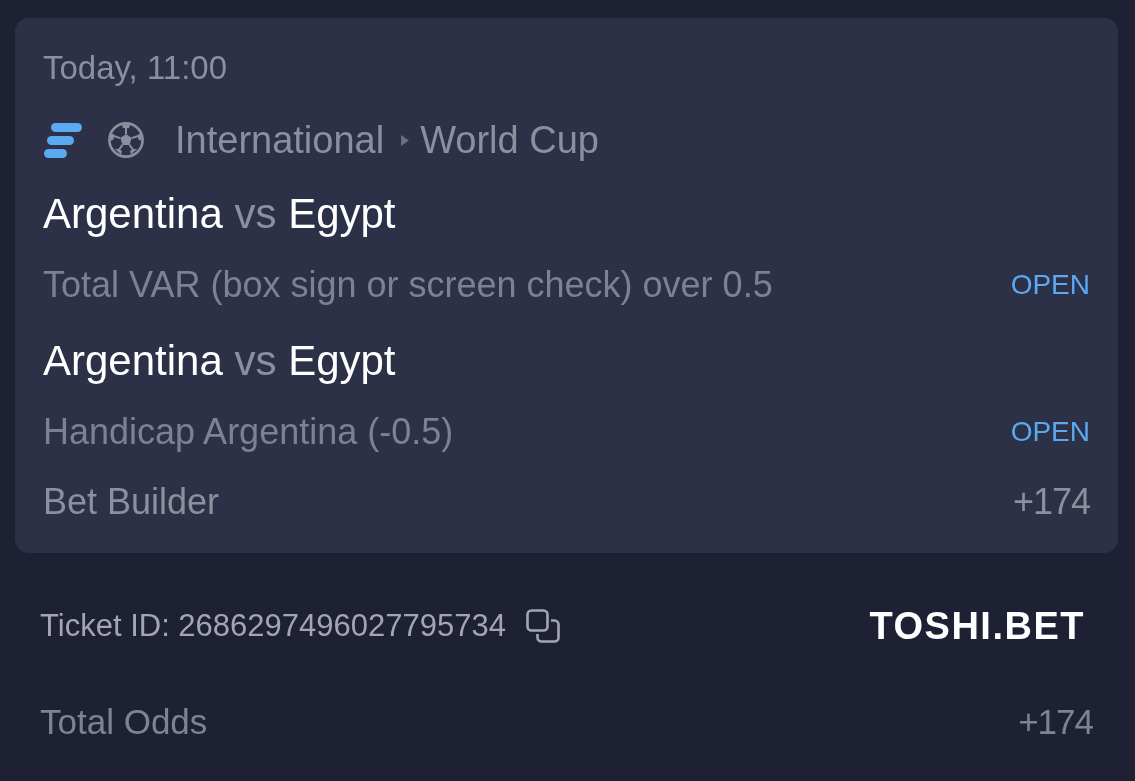 This screenshot has height=781, width=1135. I want to click on total-odds-label: Total Odds, so click(124, 722).